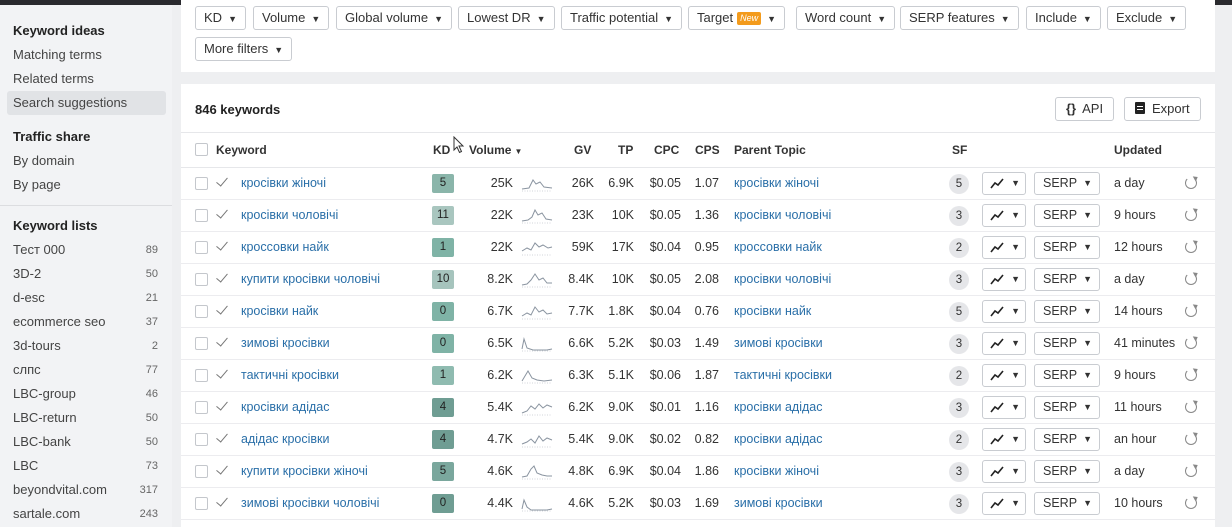  I want to click on keyword-list-item: ecommerce seo 37, so click(92, 322).